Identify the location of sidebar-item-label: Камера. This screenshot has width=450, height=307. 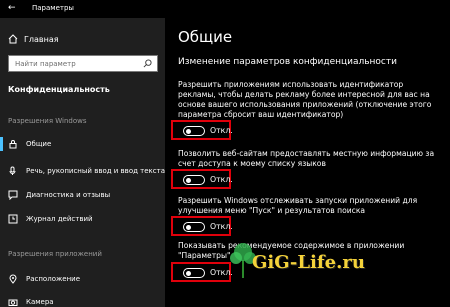
(40, 302).